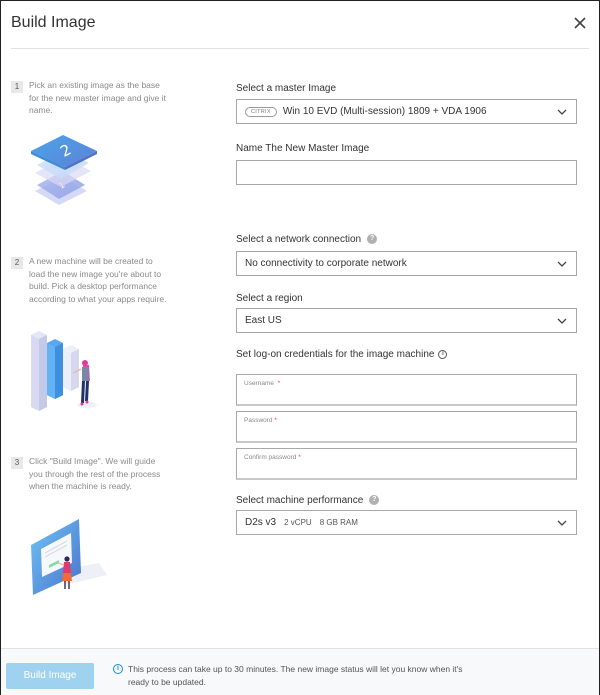 The width and height of the screenshot is (600, 695). I want to click on username-placeholder: Username, so click(259, 383).